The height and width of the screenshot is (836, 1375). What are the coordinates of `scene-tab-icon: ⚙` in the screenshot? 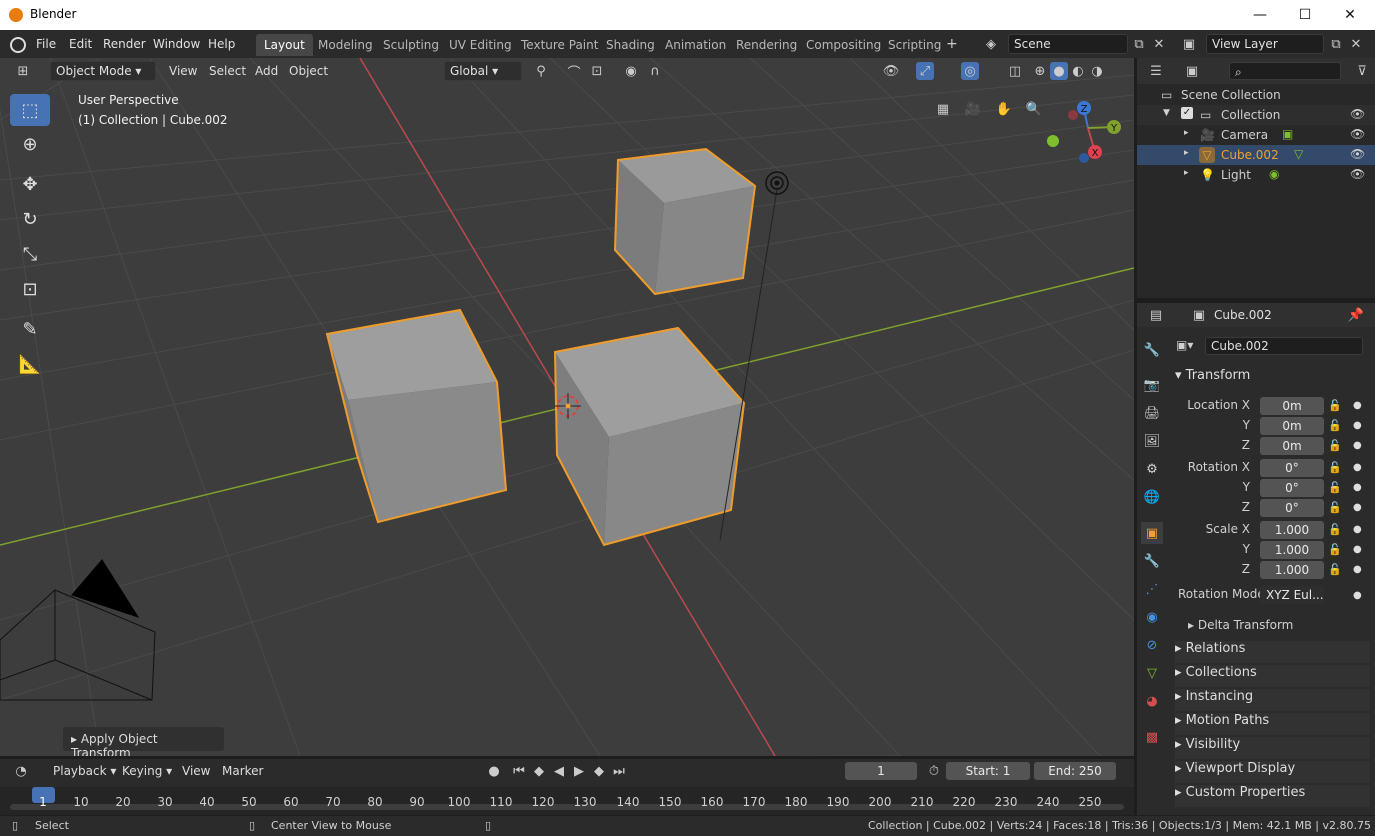 It's located at (1152, 469).